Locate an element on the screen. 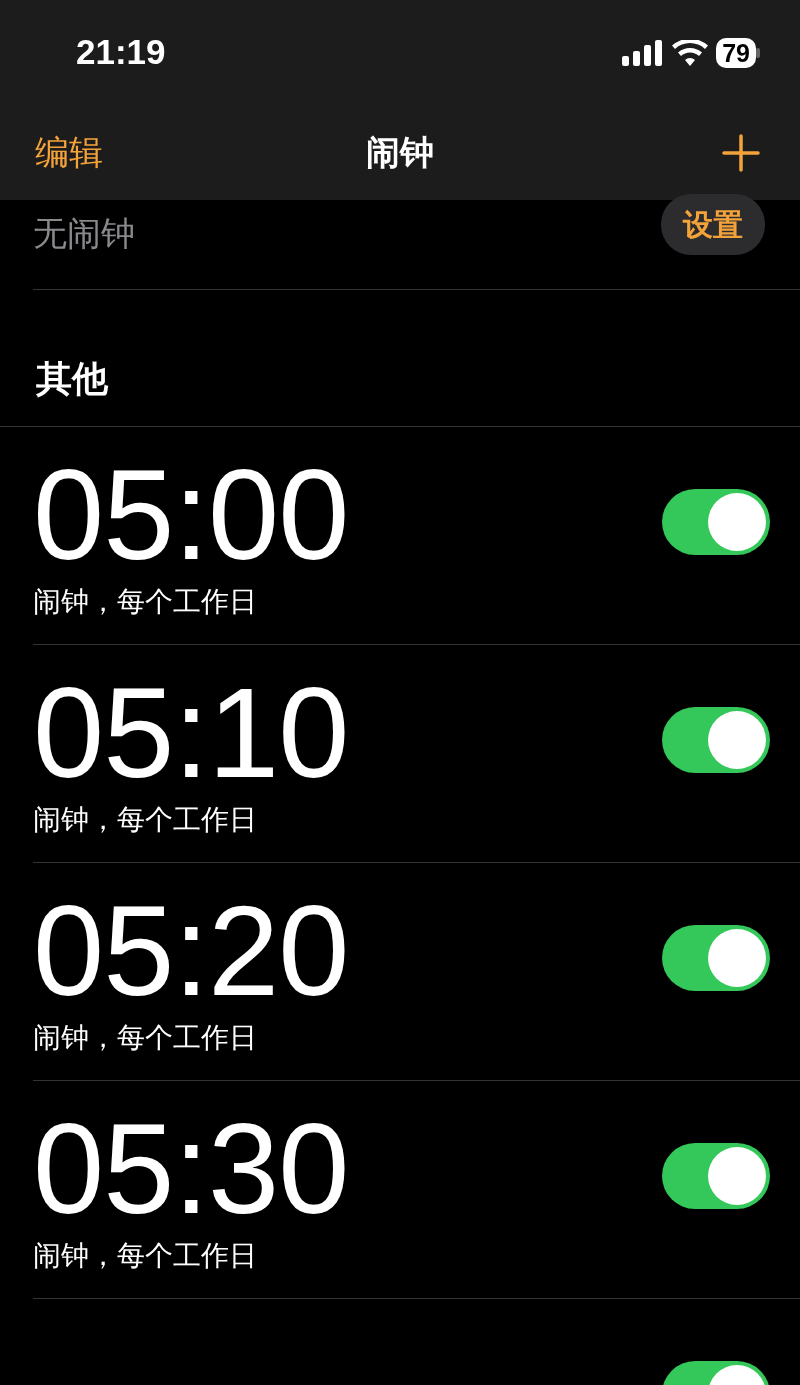 The width and height of the screenshot is (800, 1385). battery-tip-icon is located at coordinates (758, 52).